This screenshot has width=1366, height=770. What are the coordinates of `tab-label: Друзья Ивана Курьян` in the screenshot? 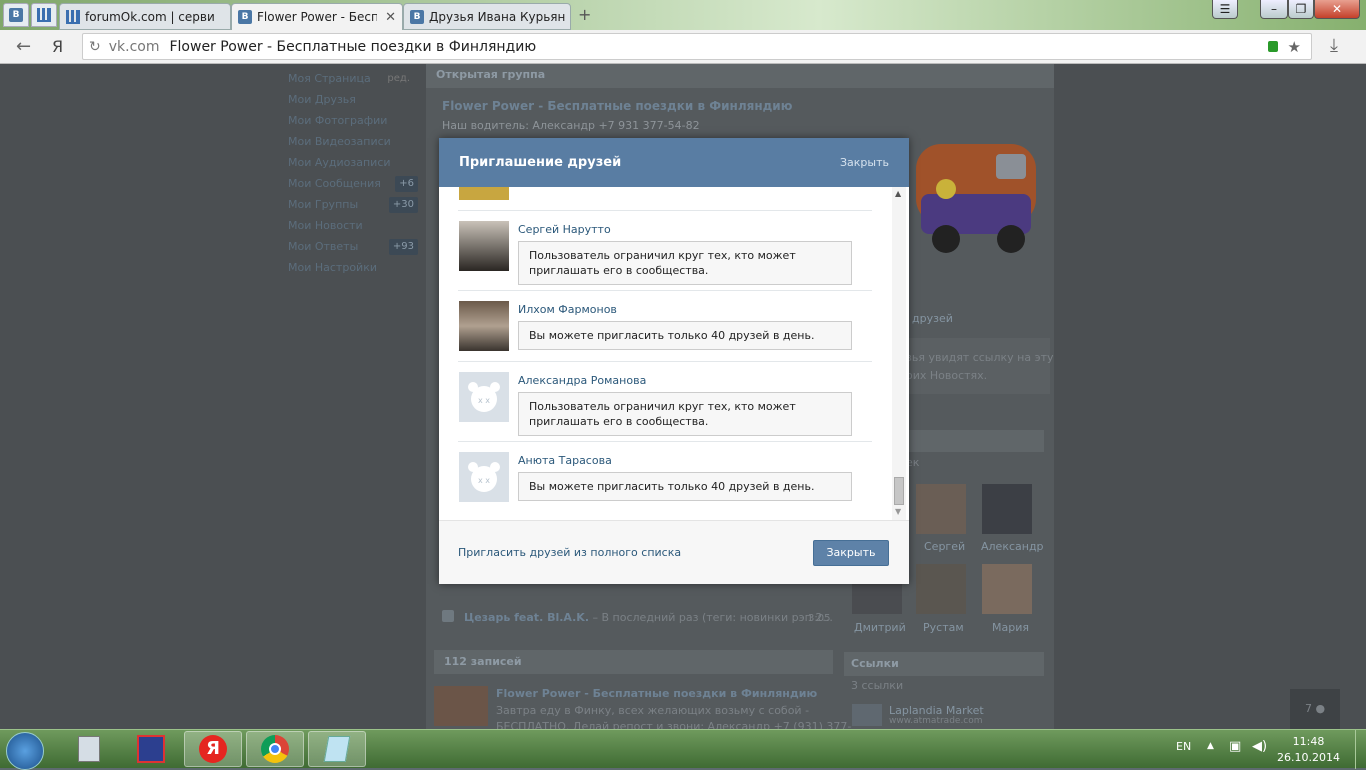 It's located at (497, 16).